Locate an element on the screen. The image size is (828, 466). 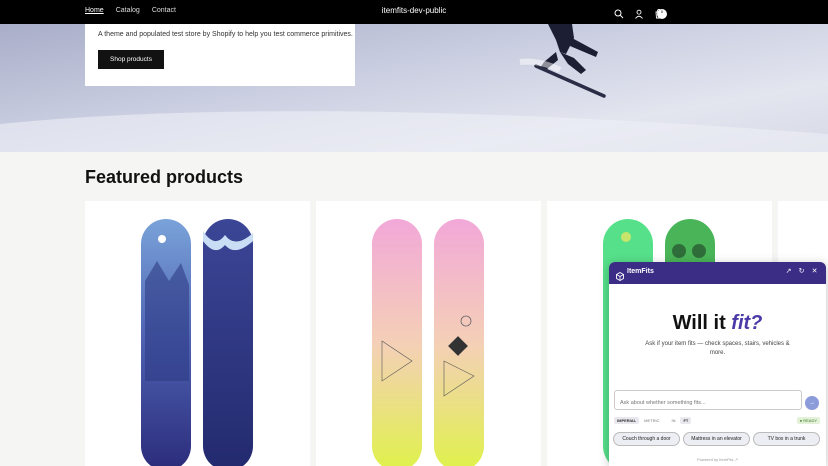
suggestion-chip-tv: TV box in a trunk is located at coordinates (786, 439).